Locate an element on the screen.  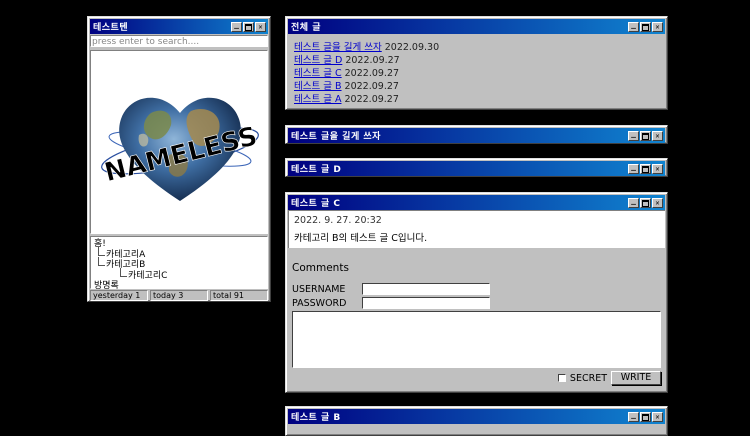
post-link: 테스트 글 A is located at coordinates (318, 99).